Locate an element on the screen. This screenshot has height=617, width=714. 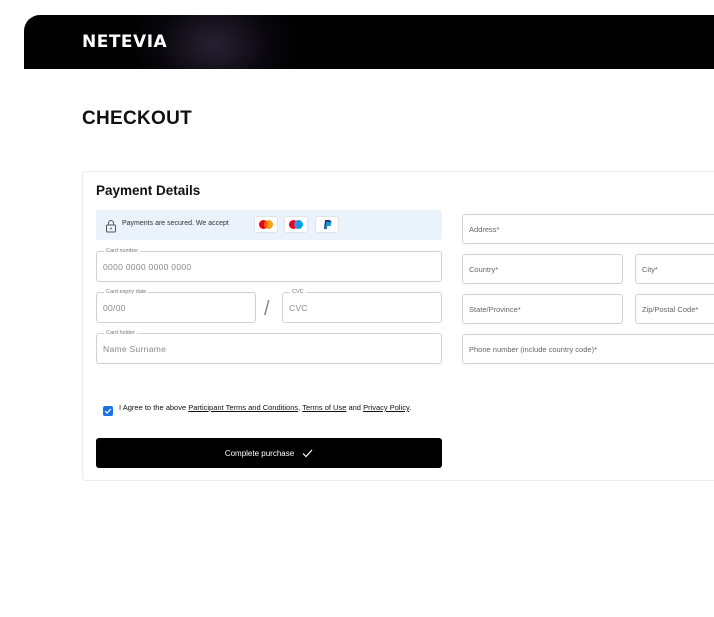
mastercard-icon is located at coordinates (266, 224).